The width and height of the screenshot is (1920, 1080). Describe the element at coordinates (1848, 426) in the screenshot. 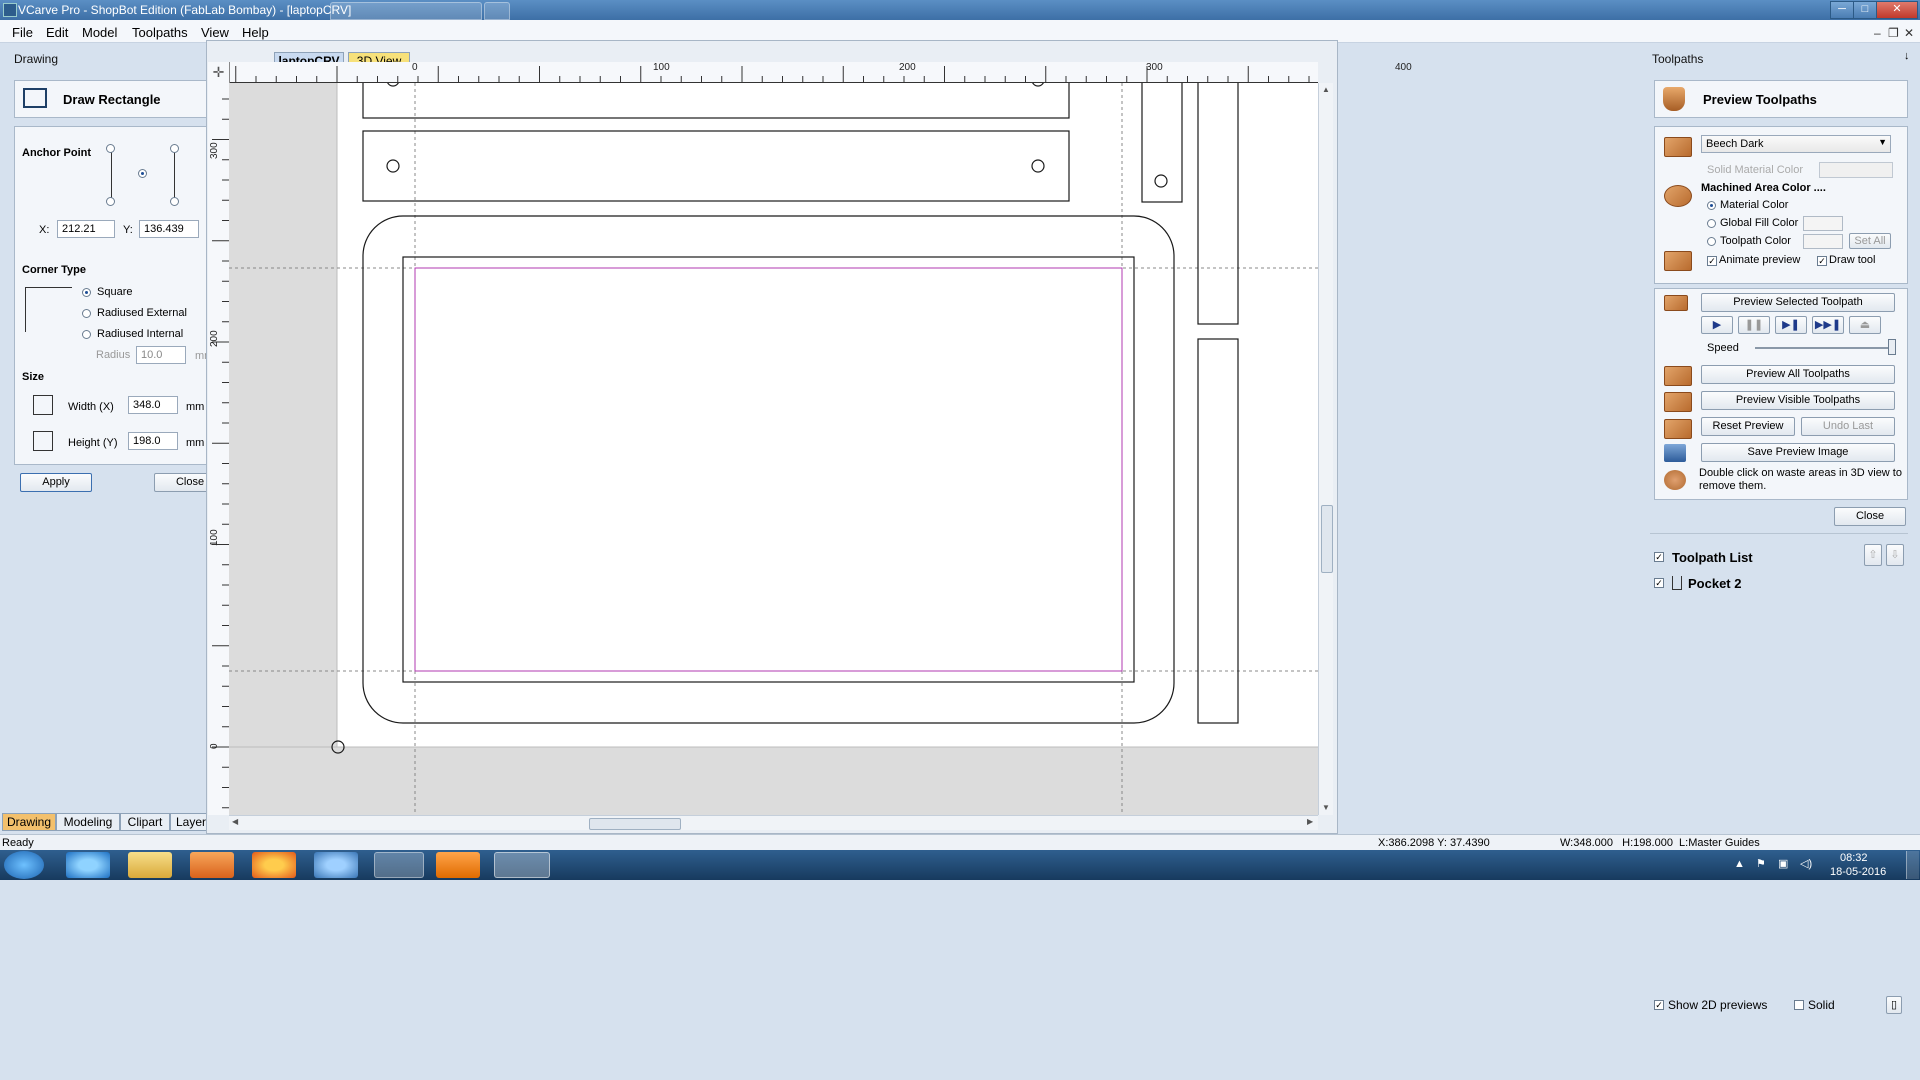

I see `undo-last-button: Undo Last` at that location.